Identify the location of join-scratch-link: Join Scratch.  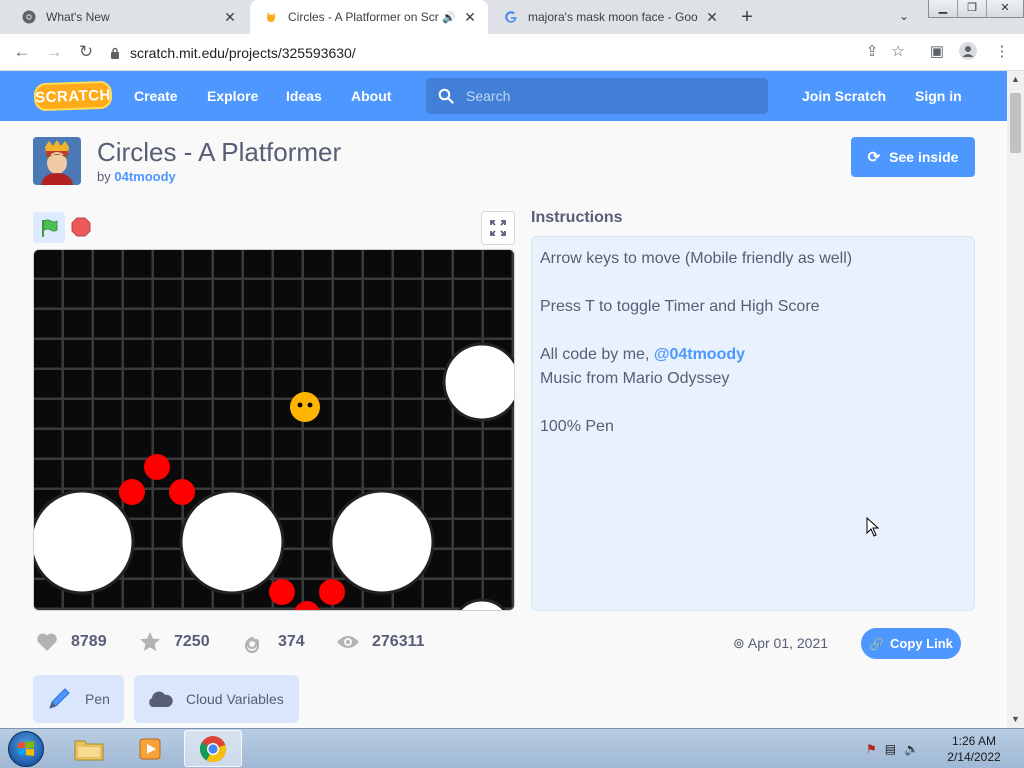
(844, 96).